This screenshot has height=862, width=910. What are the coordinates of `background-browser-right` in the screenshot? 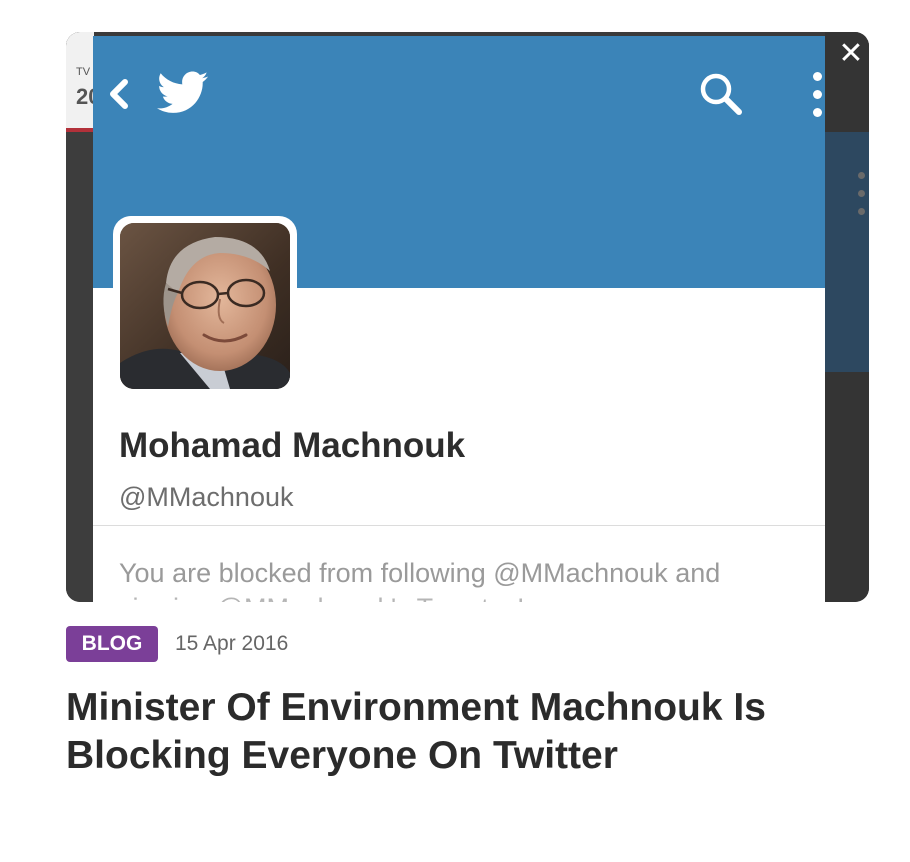 It's located at (847, 317).